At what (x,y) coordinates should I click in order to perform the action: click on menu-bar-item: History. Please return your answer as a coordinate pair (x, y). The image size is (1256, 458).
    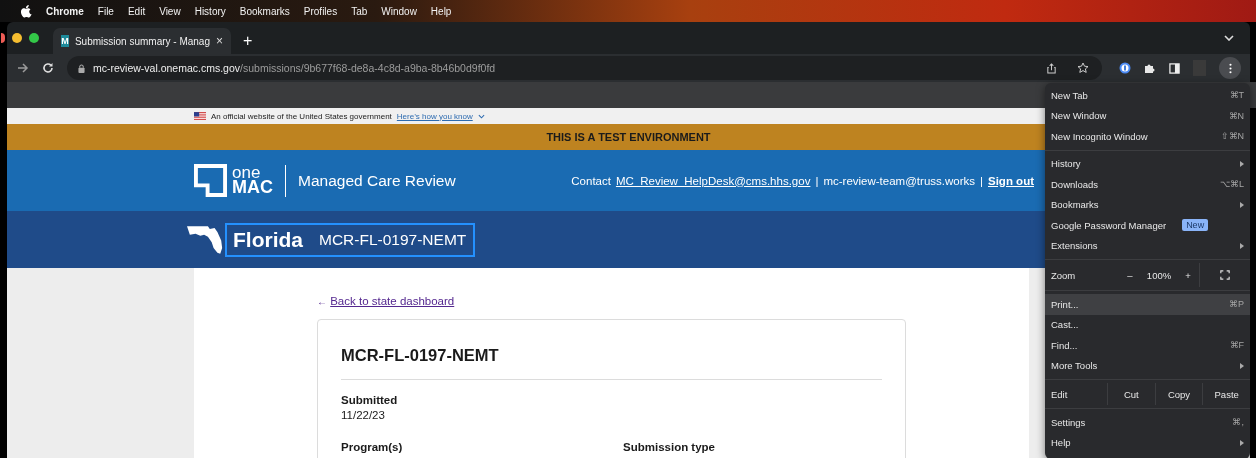
    Looking at the image, I should click on (210, 11).